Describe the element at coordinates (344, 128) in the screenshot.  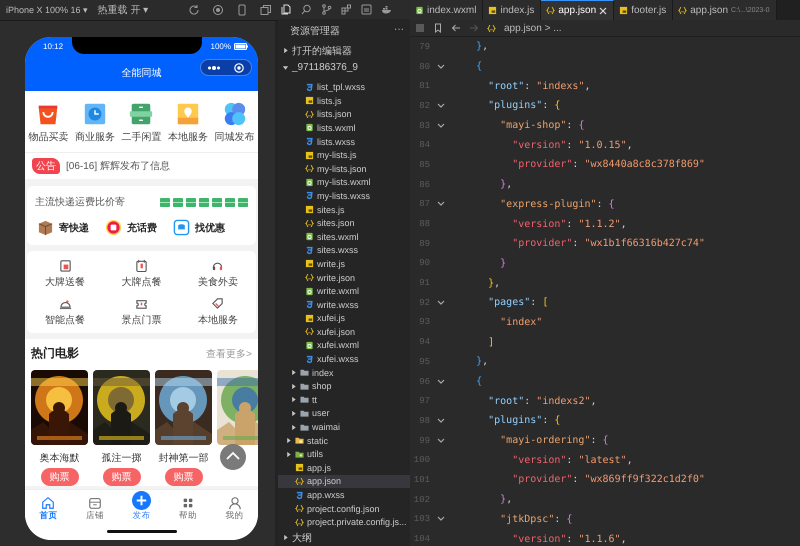
I see `file-tree-item: lists.wxml` at that location.